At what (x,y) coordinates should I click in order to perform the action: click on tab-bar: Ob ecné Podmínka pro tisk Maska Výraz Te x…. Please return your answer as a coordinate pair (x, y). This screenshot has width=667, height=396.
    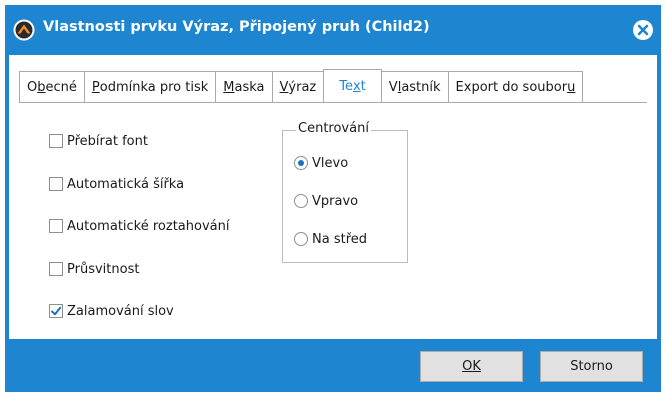
    Looking at the image, I should click on (301, 86).